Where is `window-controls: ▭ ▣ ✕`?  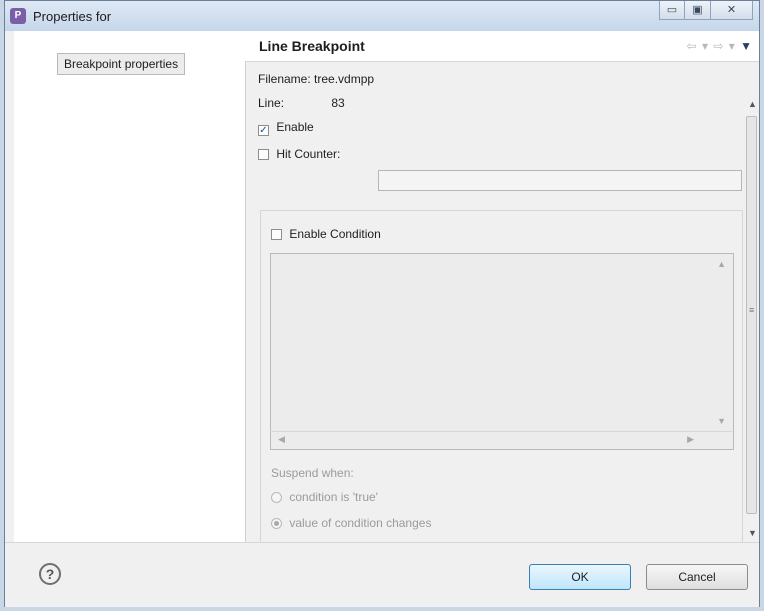
window-controls: ▭ ▣ ✕ is located at coordinates (706, 11).